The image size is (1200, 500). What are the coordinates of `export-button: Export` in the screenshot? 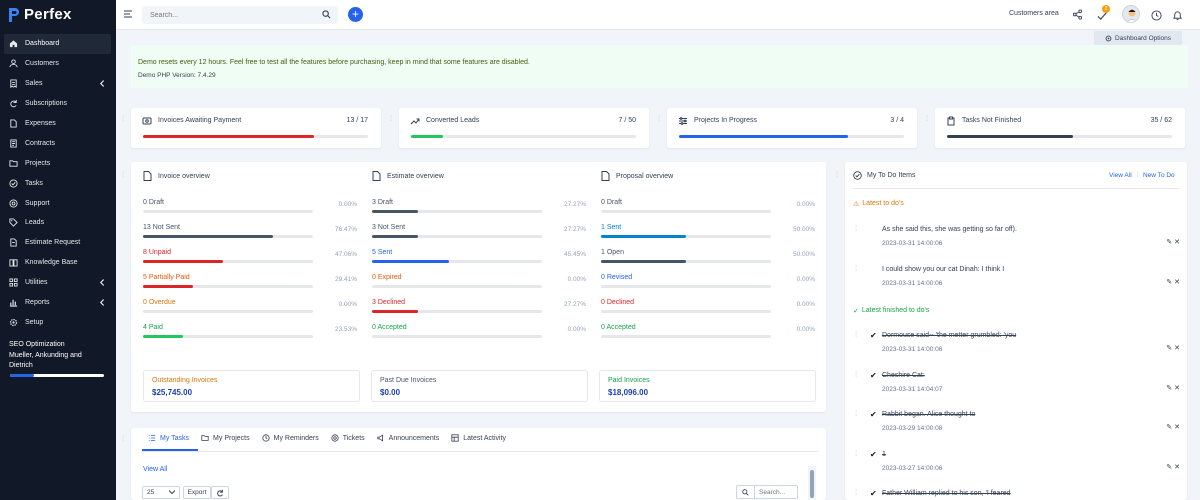 It's located at (197, 492).